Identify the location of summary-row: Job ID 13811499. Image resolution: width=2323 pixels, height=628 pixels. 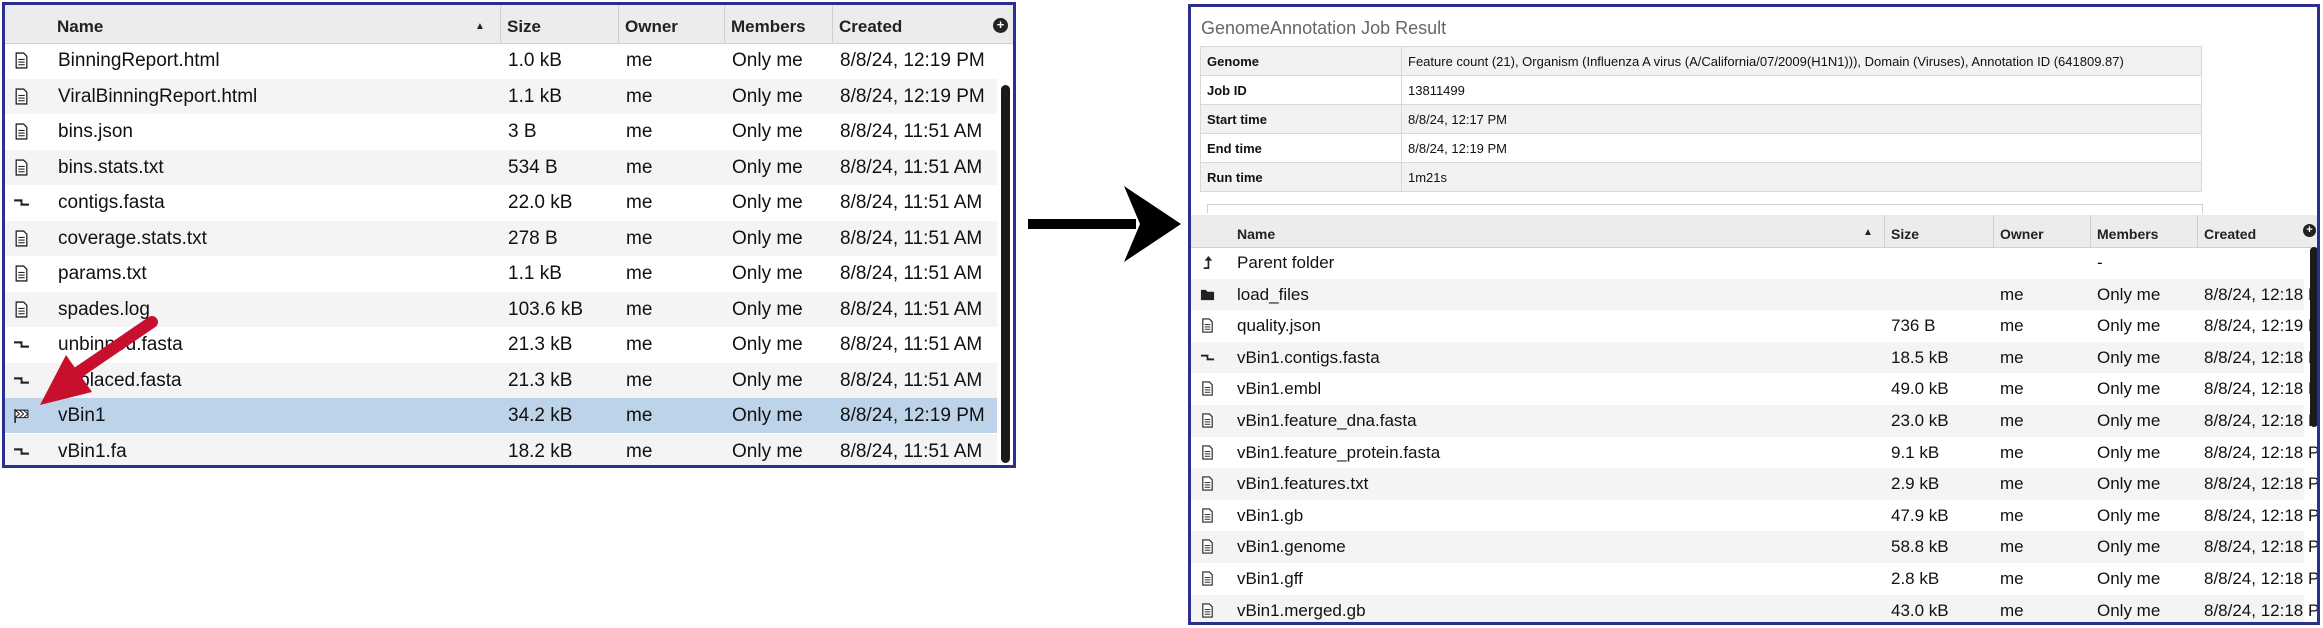
(1701, 90).